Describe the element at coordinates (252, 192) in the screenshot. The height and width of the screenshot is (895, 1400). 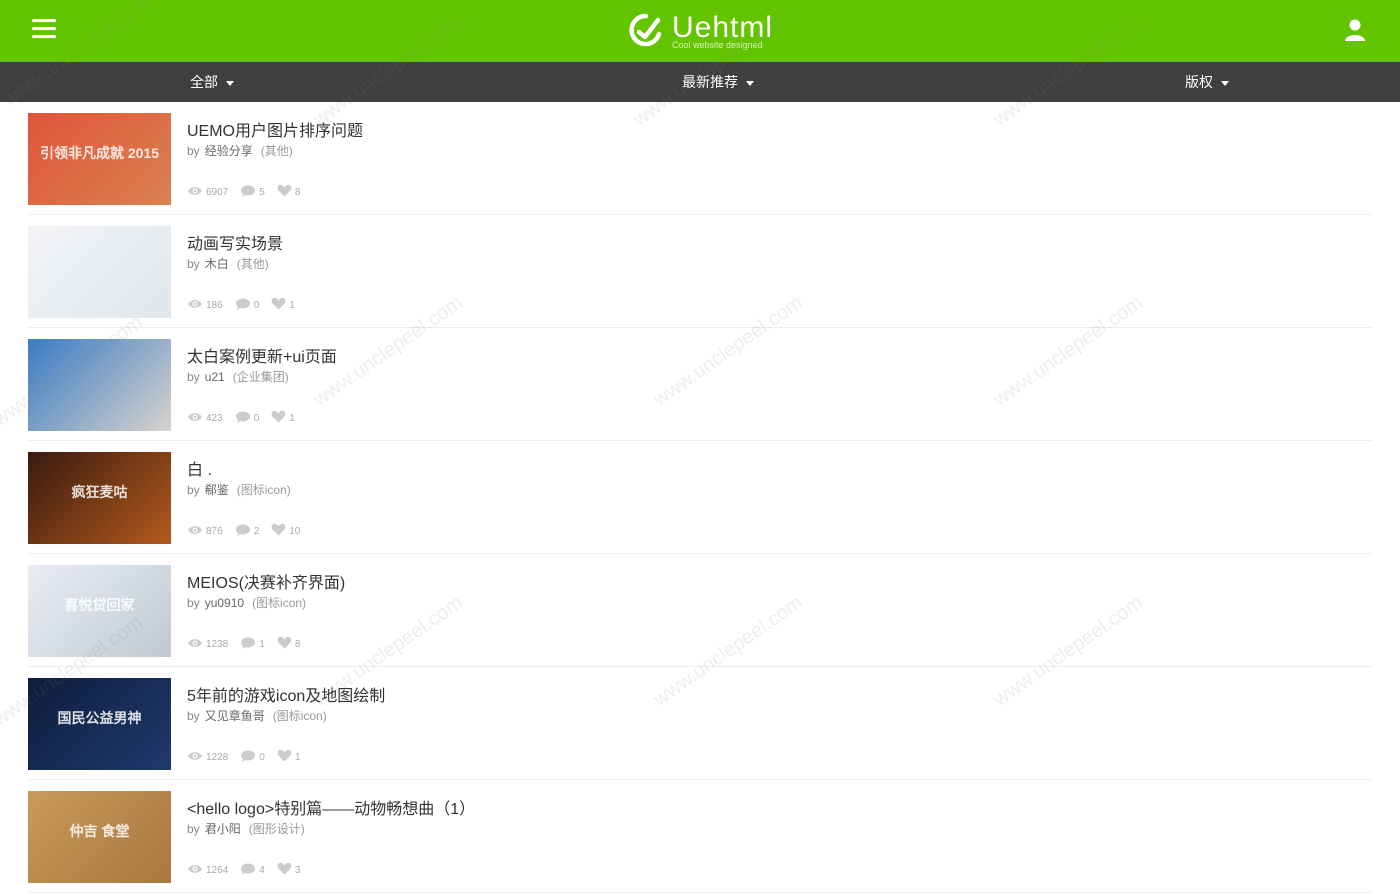
I see `comment-count: 5` at that location.